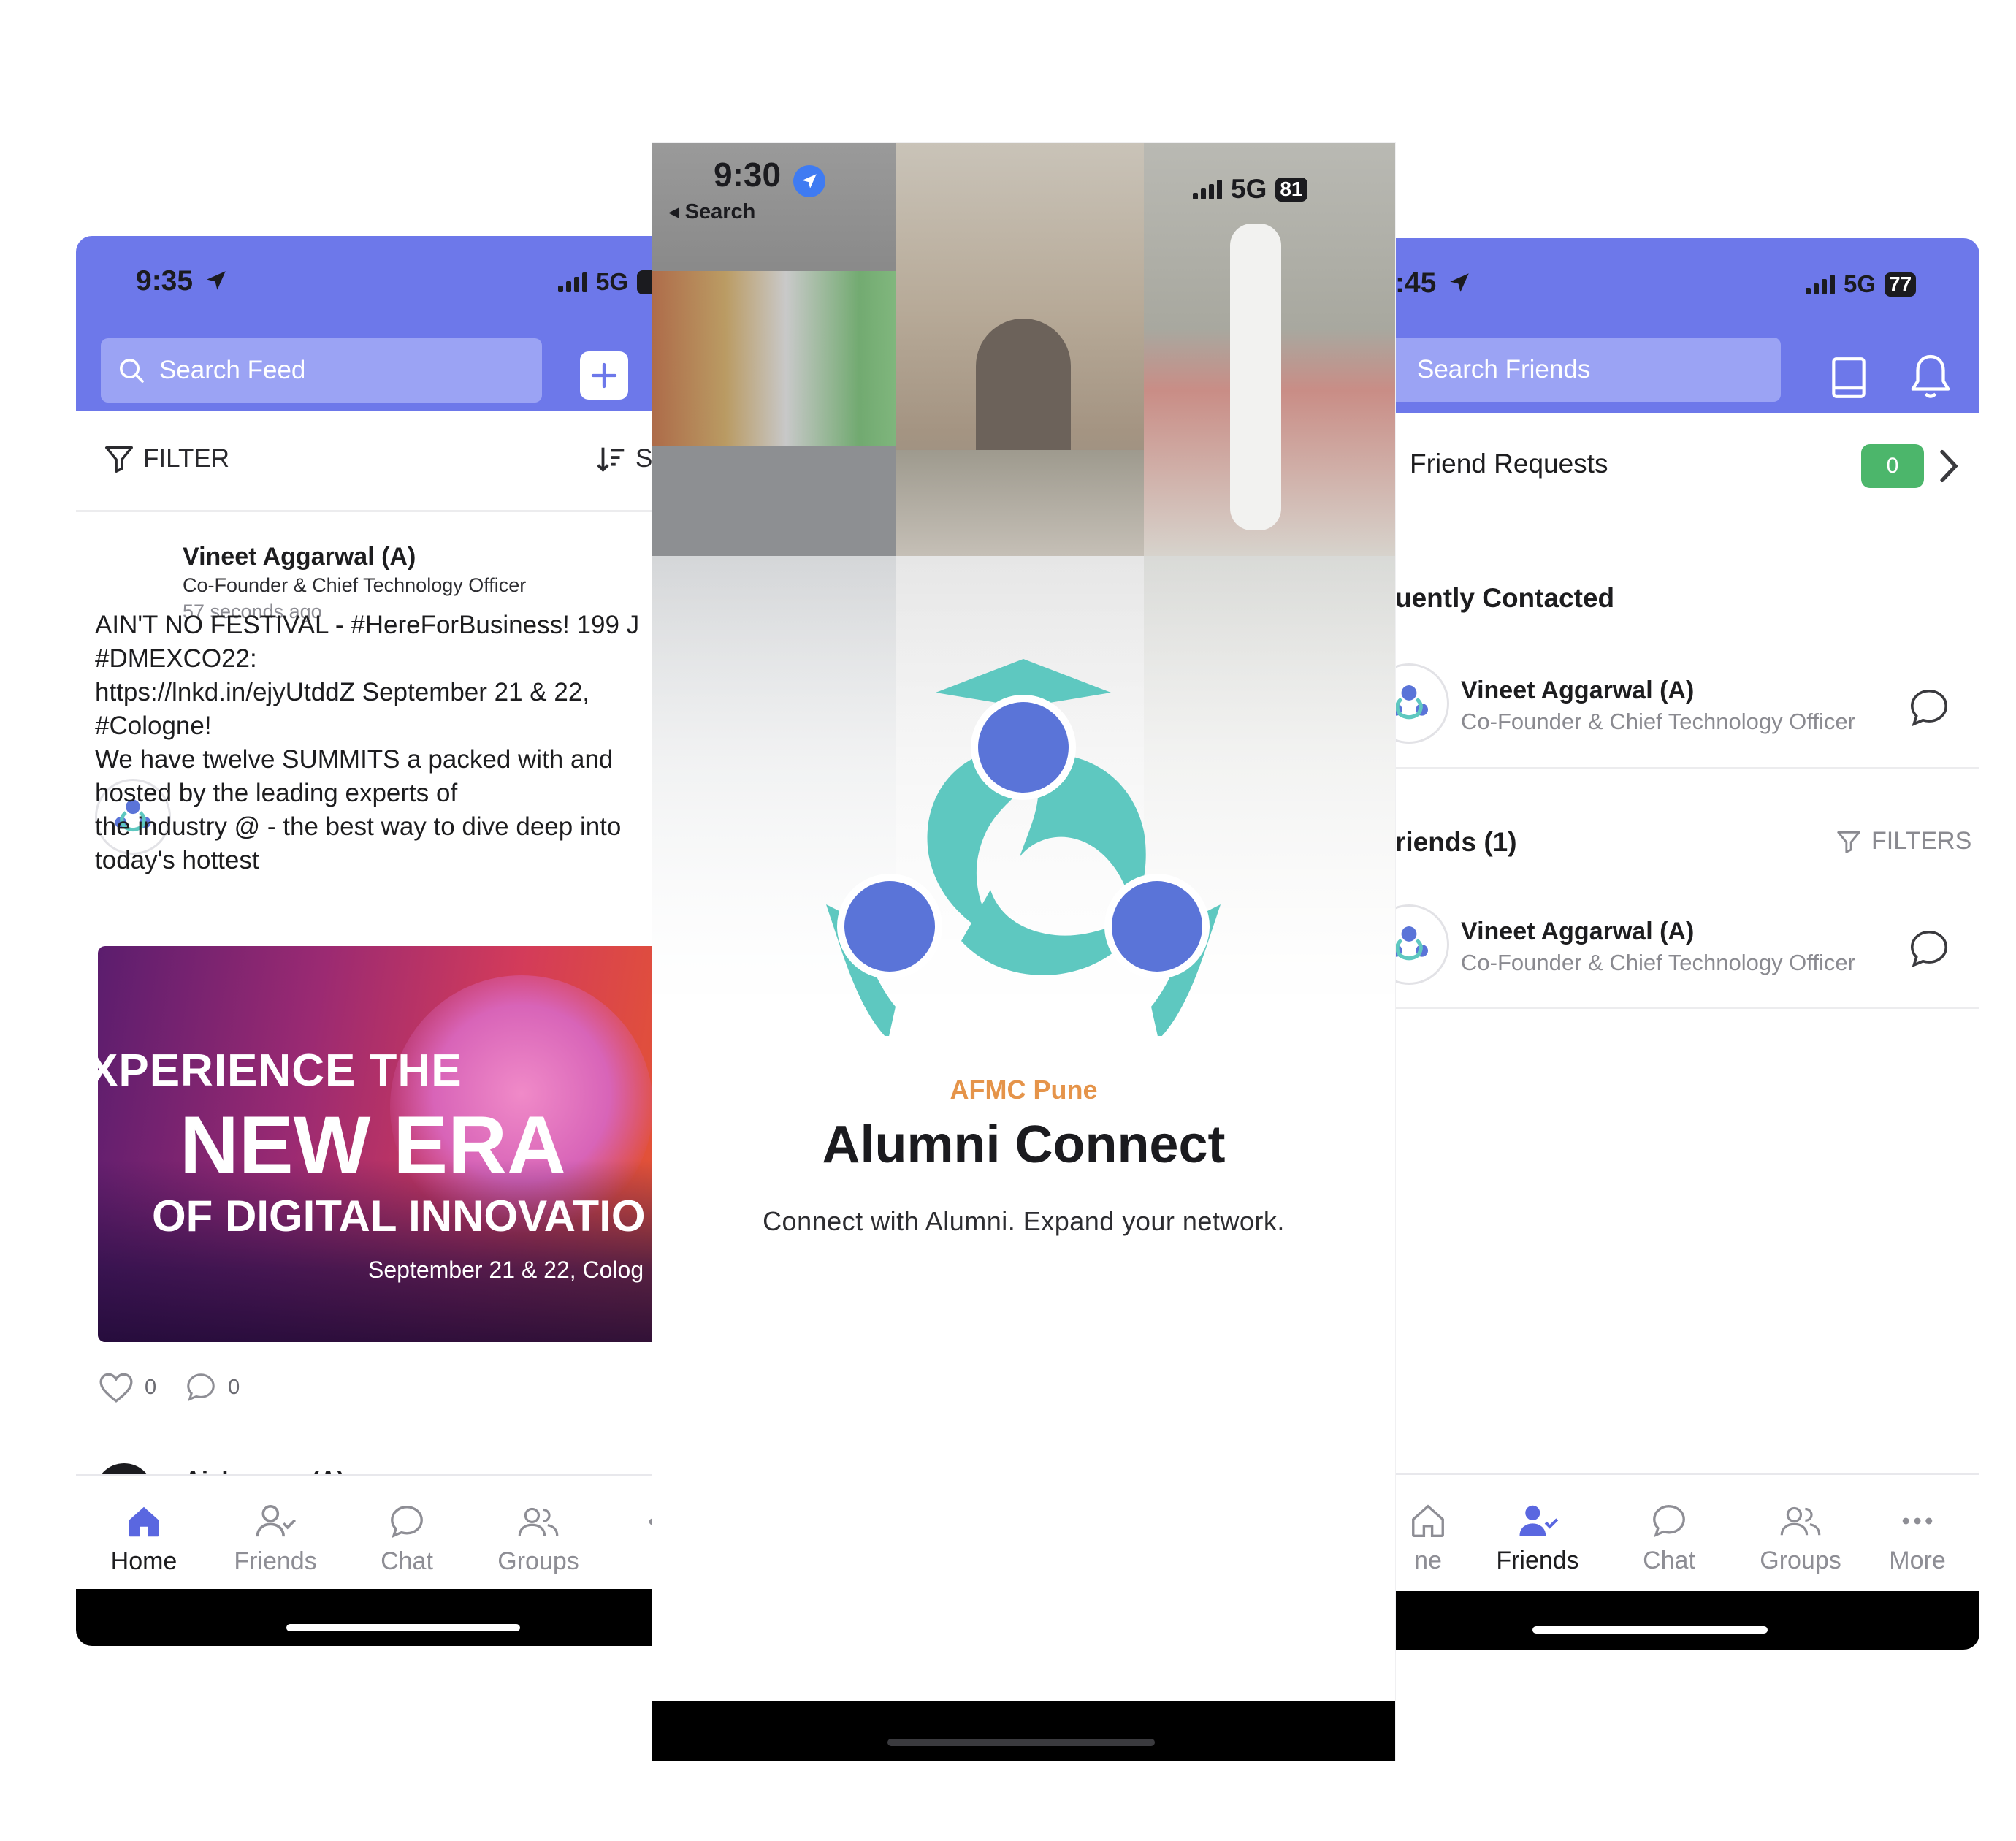 This screenshot has height=1841, width=2016. What do you see at coordinates (1921, 841) in the screenshot?
I see `filters-label: FILTERS` at bounding box center [1921, 841].